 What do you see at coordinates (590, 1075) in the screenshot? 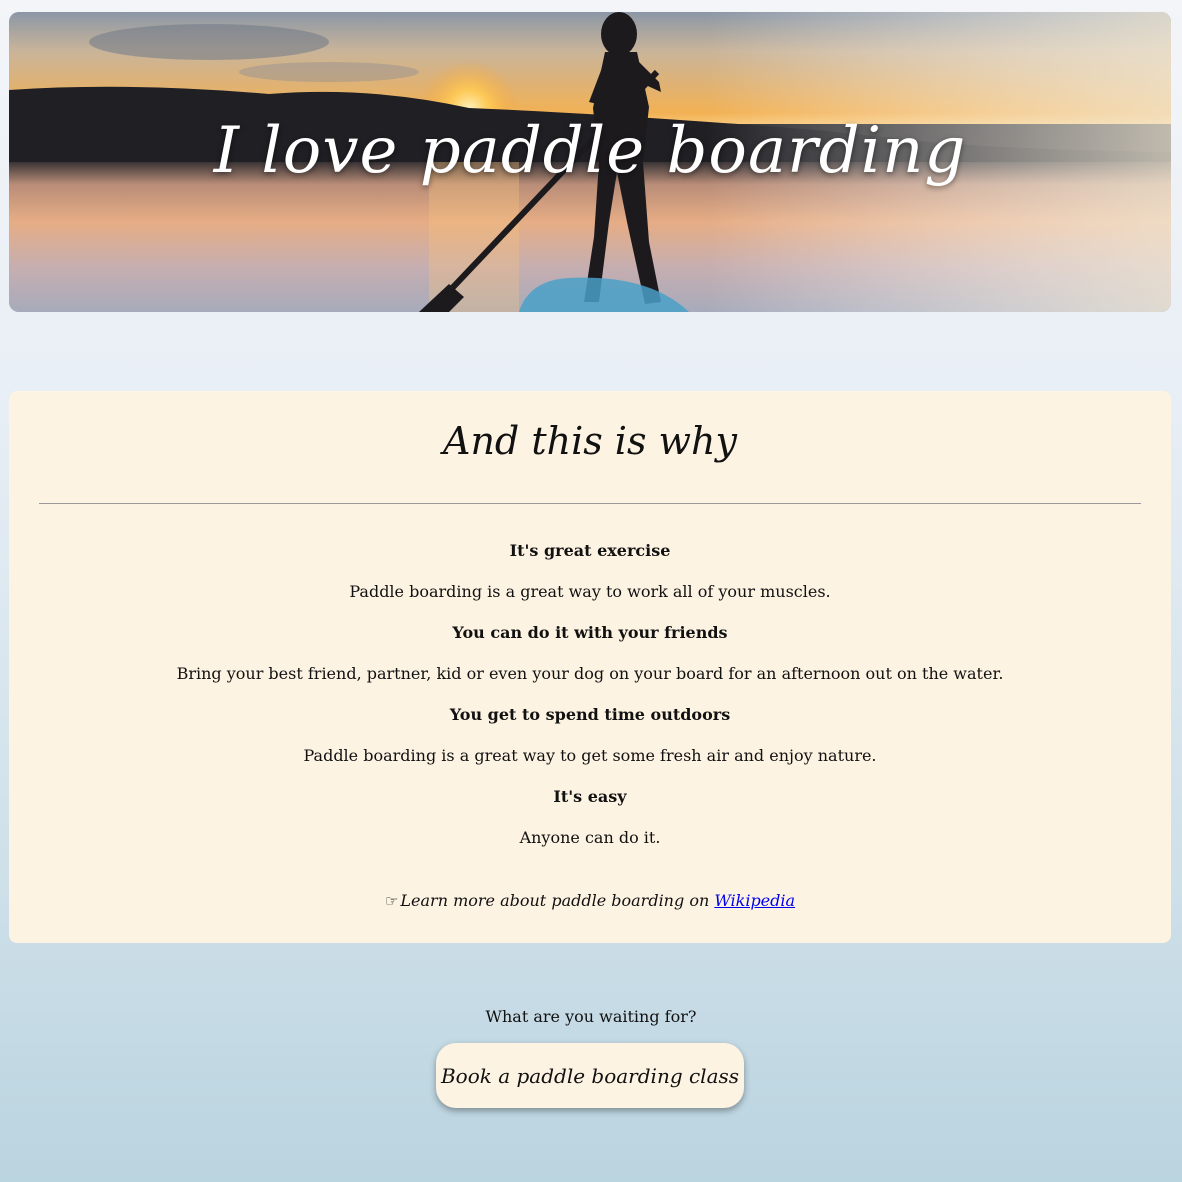
I see `book-class-button: Book a paddle boarding class` at bounding box center [590, 1075].